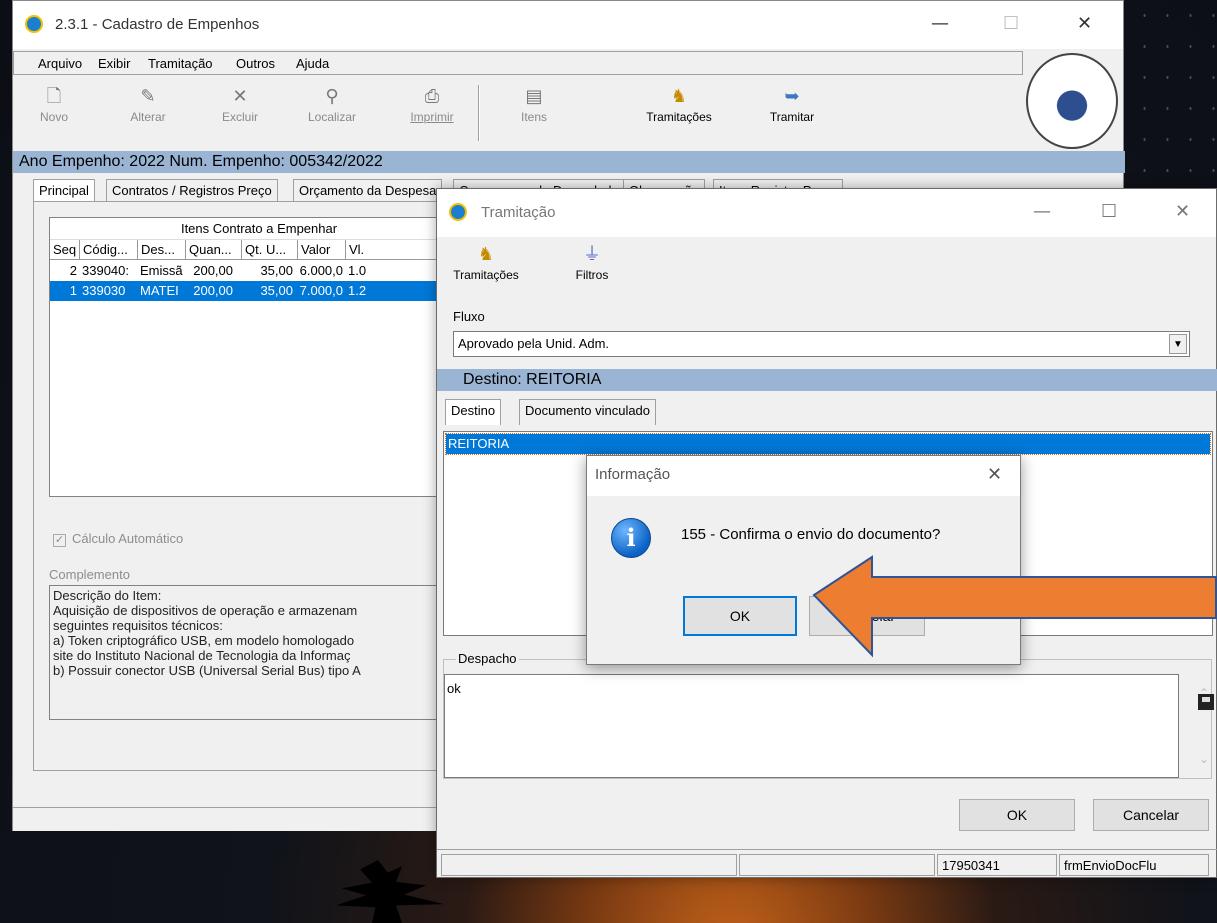 The image size is (1217, 923). I want to click on toolbar-separator, so click(479, 113).